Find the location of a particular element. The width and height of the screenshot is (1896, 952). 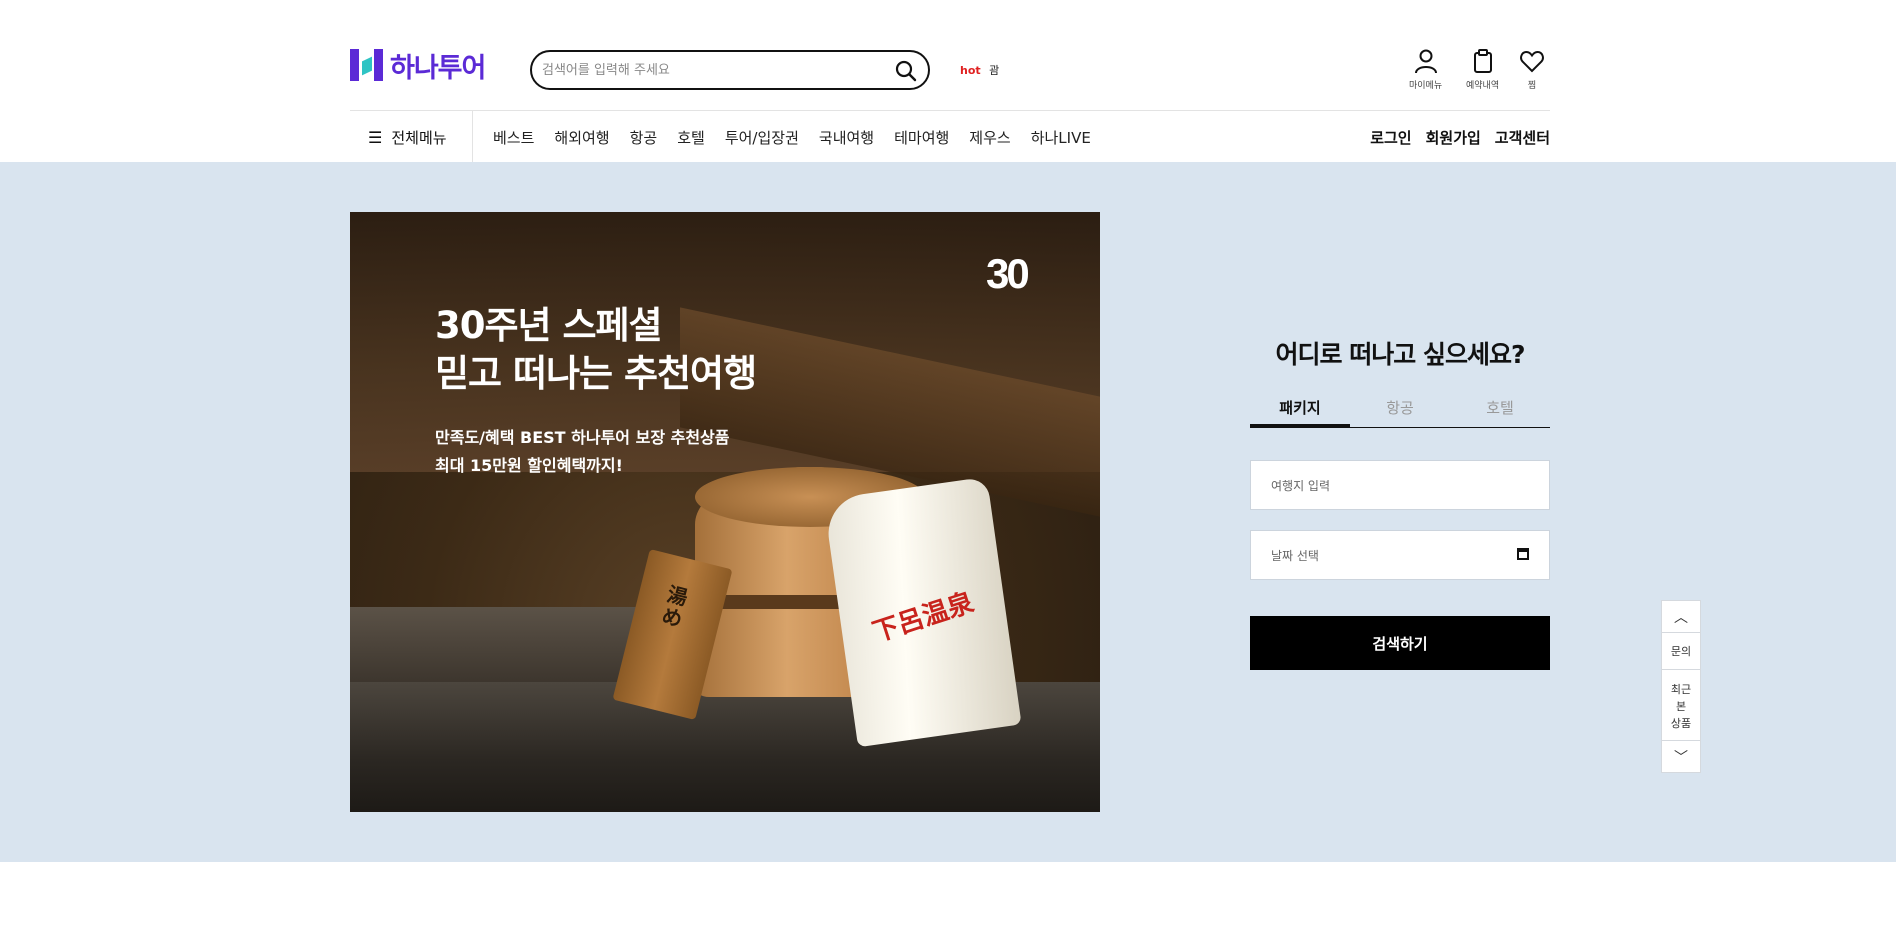

reservations-label: 예약내역 is located at coordinates (1483, 86).